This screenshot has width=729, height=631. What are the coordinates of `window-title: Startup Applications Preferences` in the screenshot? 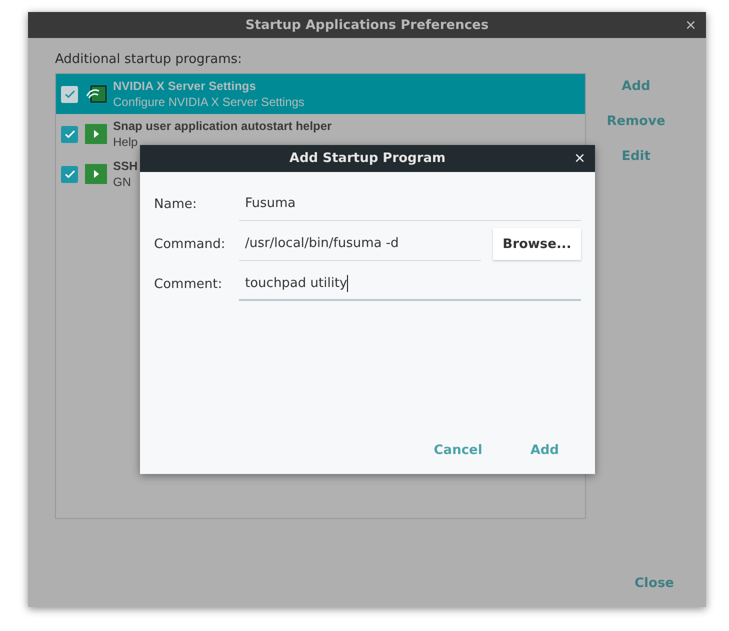 It's located at (367, 25).